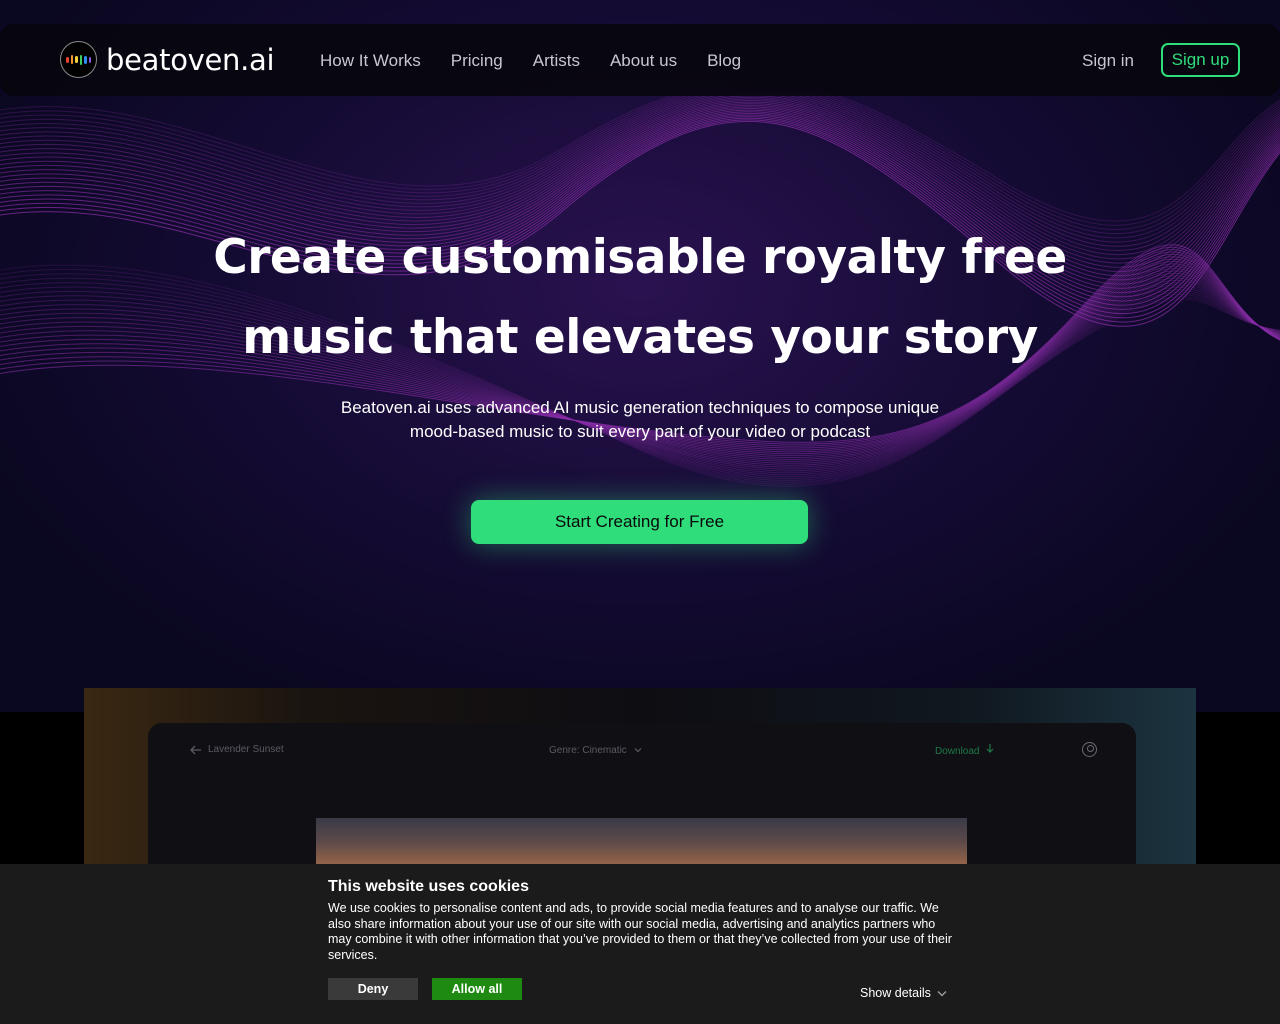 The height and width of the screenshot is (1024, 1280). I want to click on preview-back-link: Lavender Sunset, so click(237, 749).